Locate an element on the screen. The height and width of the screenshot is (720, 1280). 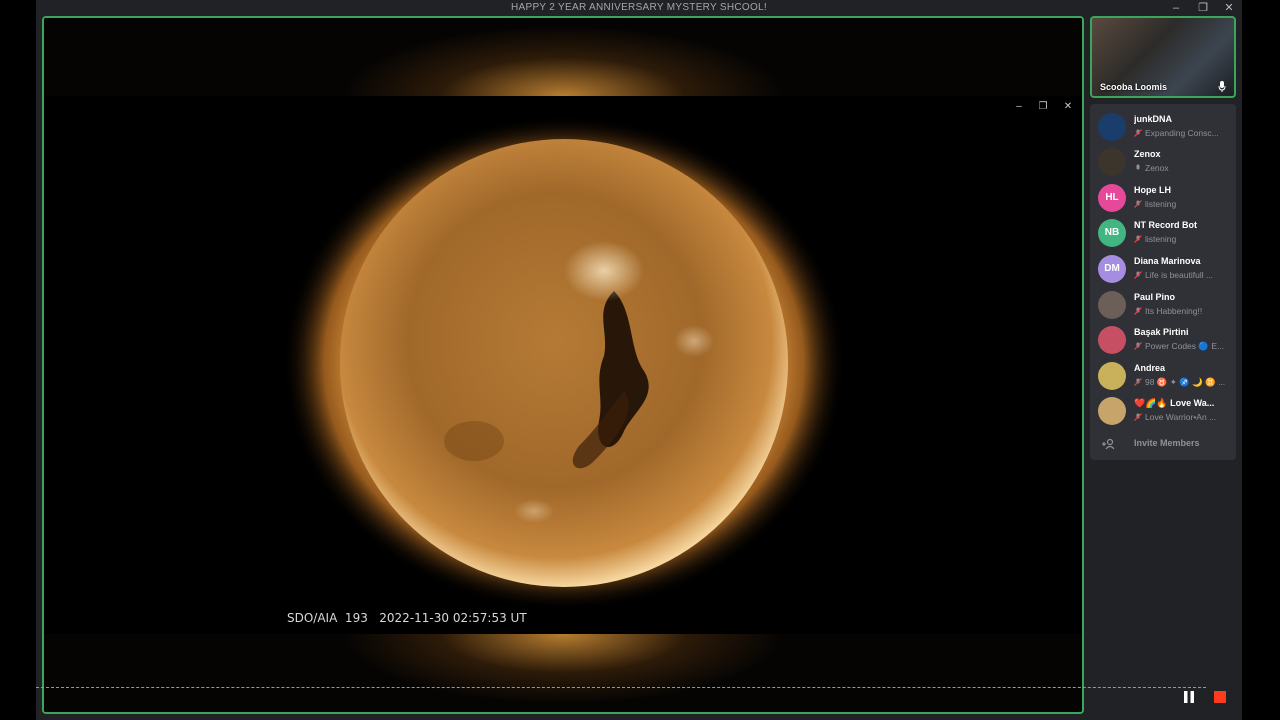
member-item: NB NT Record Bot listening is located at coordinates (1163, 233).